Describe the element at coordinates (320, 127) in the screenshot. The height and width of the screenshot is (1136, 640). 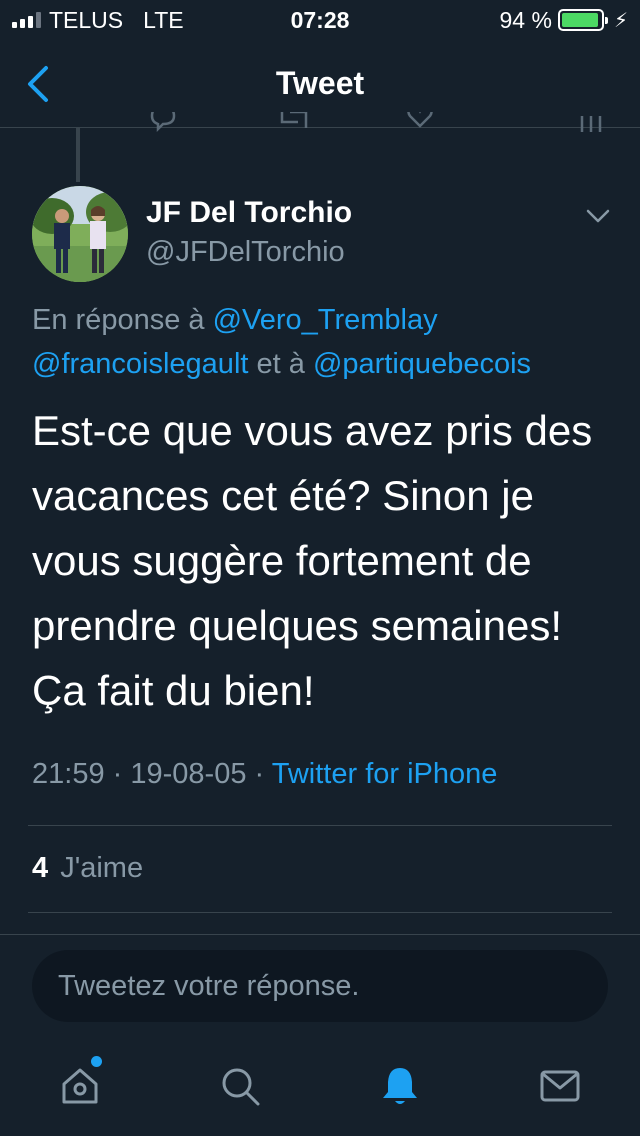
I see `previous-tweet-actions` at that location.